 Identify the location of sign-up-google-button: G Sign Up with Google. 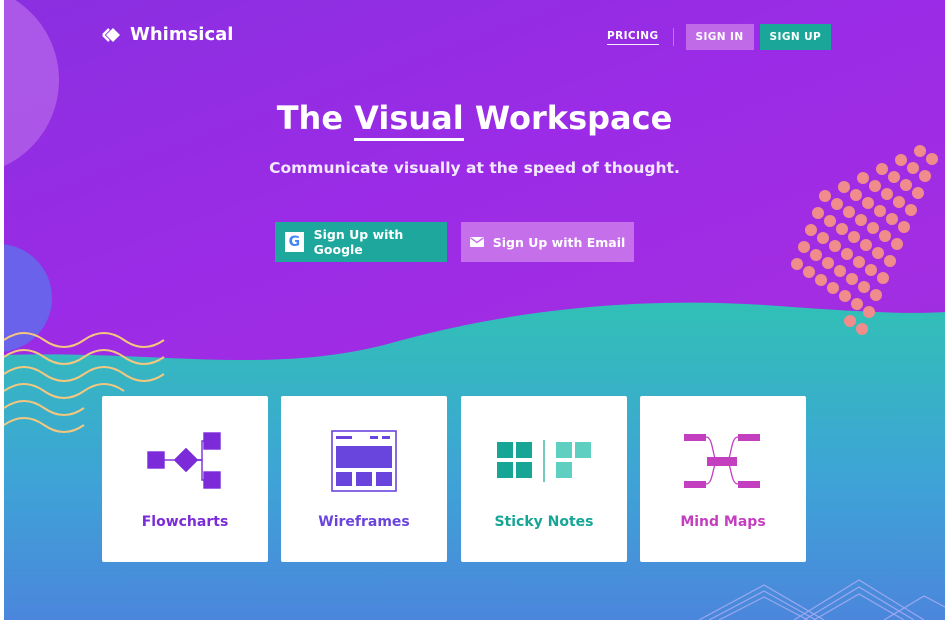
(361, 242).